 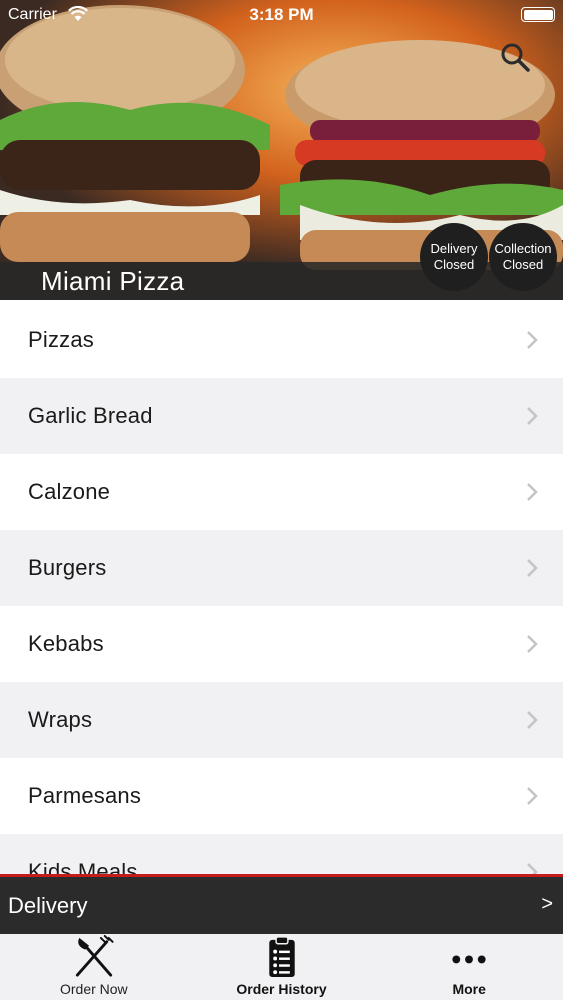 I want to click on delivery-status-line2: Closed, so click(x=454, y=264).